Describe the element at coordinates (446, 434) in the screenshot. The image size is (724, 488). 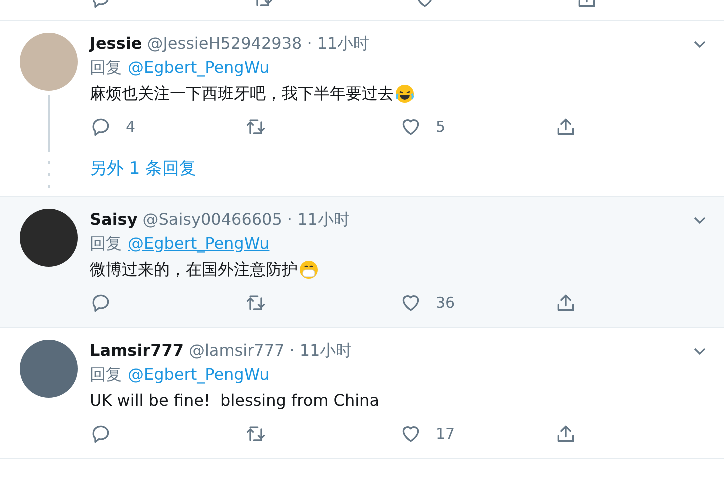
I see `like-count: 17` at that location.